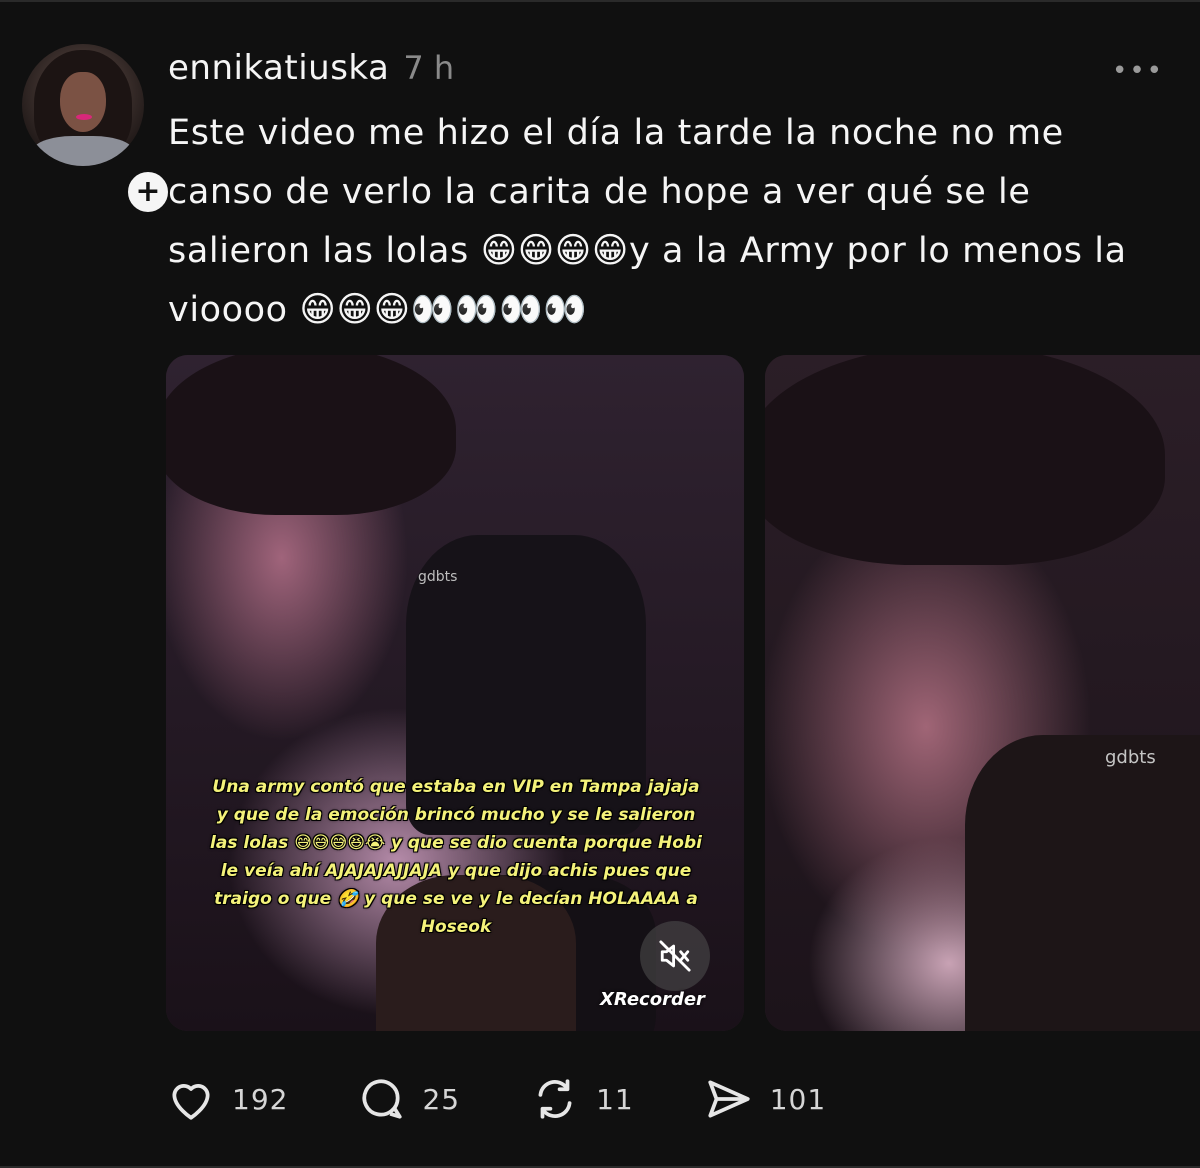 The image size is (1200, 1168). I want to click on follow-button: +, so click(148, 192).